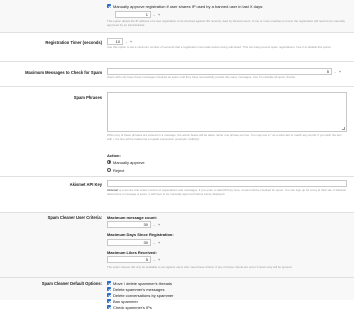 This screenshot has width=354, height=310. What do you see at coordinates (340, 71) in the screenshot?
I see `max-messages-increment-button: +` at bounding box center [340, 71].